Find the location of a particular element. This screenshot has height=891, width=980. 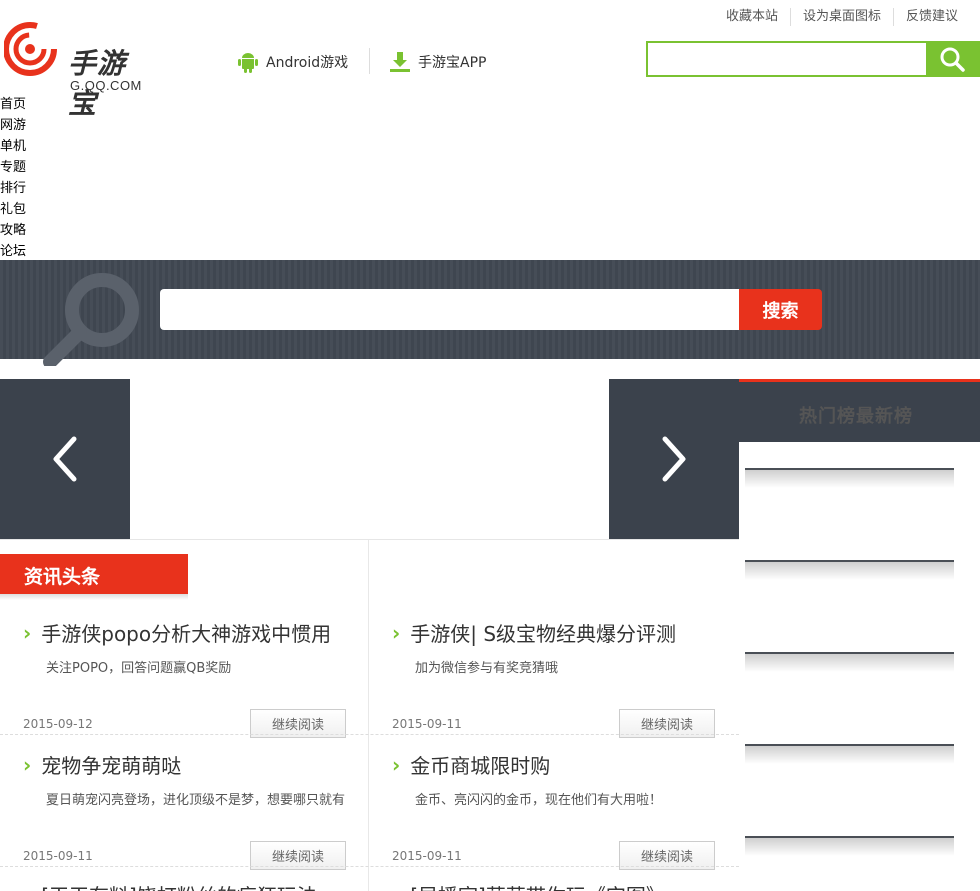

chevron-left-icon is located at coordinates (65, 459).